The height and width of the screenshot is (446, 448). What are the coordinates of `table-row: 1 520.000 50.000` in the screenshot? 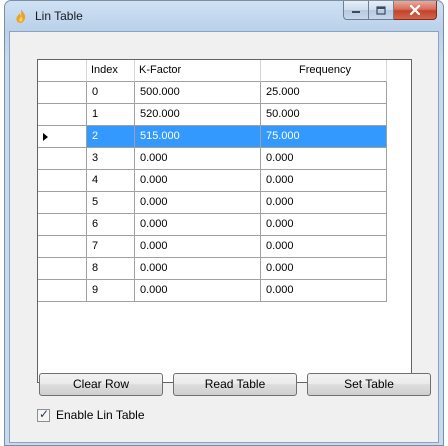 It's located at (224, 115).